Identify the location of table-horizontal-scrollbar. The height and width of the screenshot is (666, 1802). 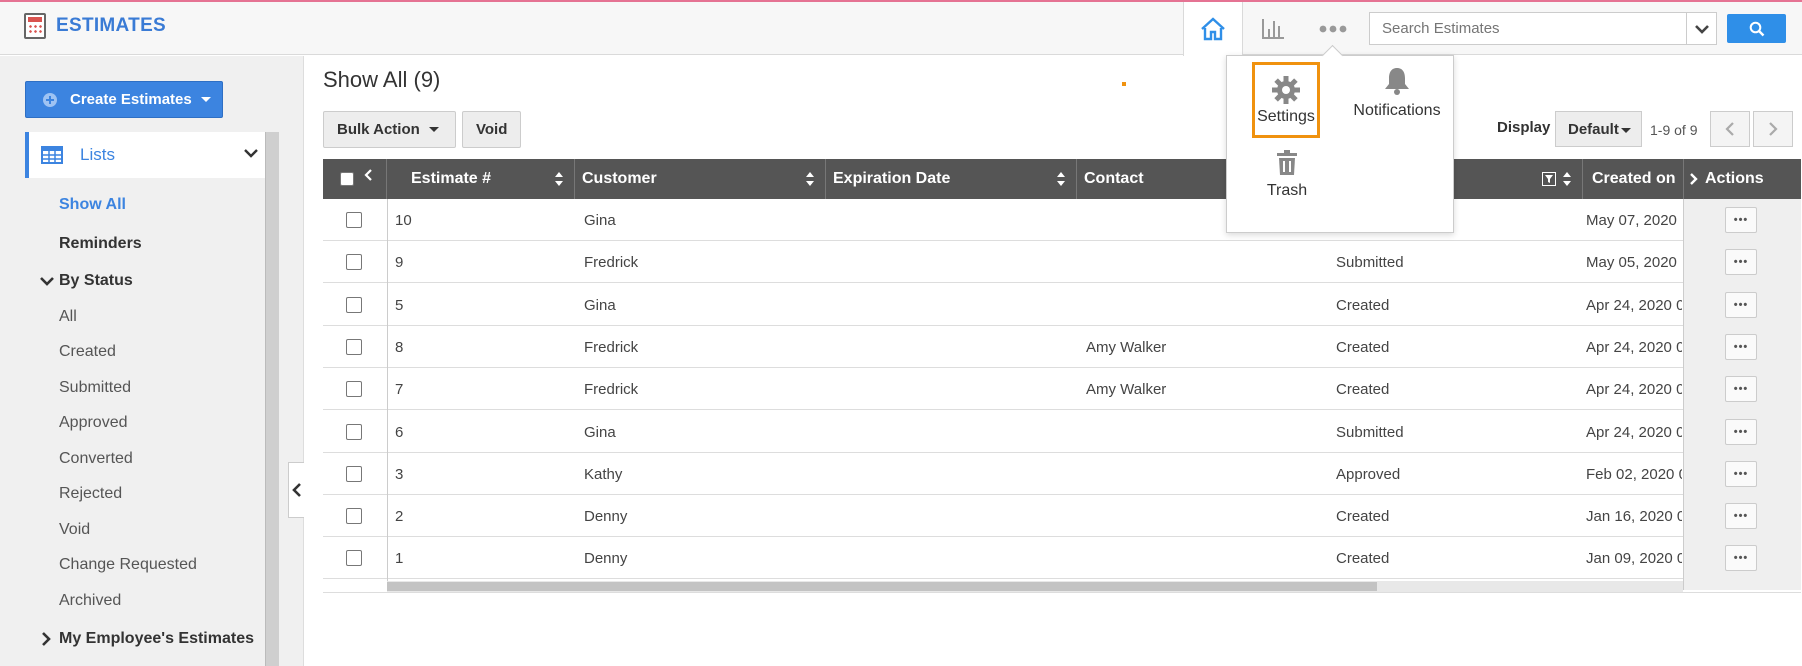
(1035, 586).